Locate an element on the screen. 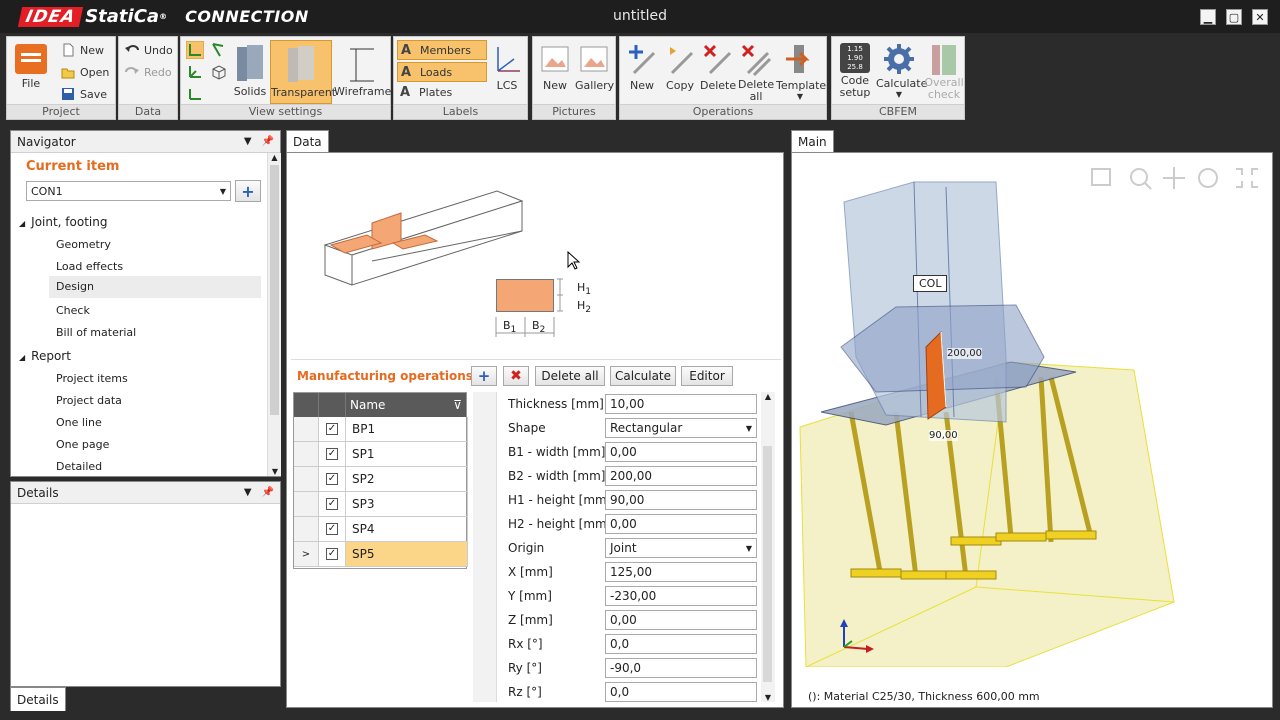 This screenshot has width=1280, height=720. view-front-icon is located at coordinates (219, 50).